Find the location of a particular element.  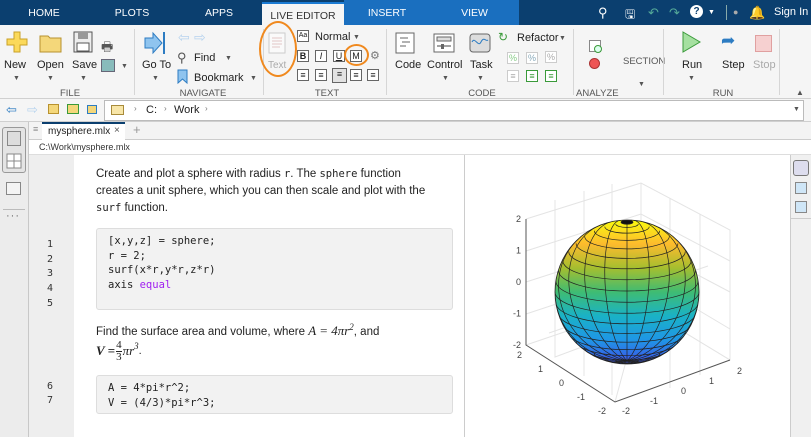

text-only-icon is located at coordinates (801, 207).